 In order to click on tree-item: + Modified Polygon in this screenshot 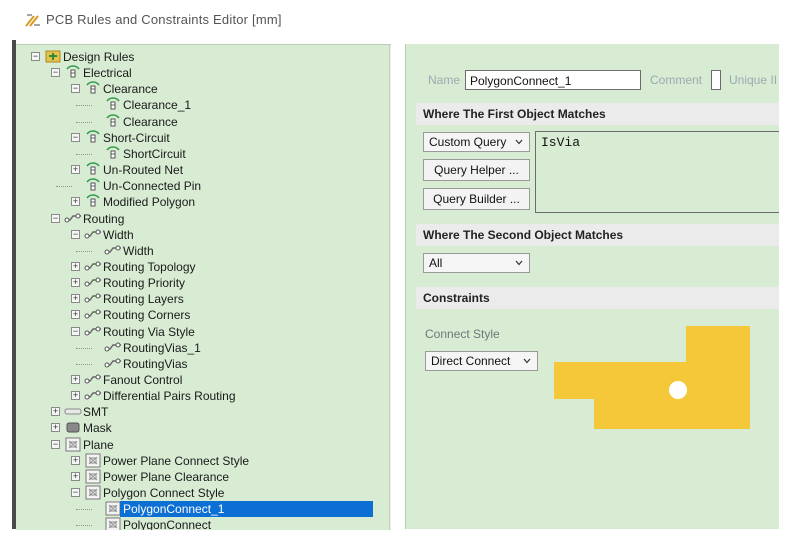, I will do `click(194, 202)`.